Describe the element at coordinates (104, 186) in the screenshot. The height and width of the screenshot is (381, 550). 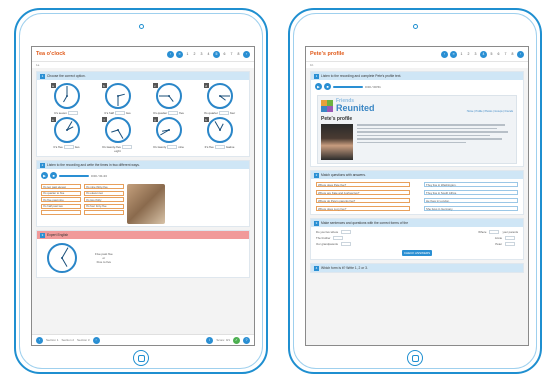
I see `phrase-field: It's nine thirty-five` at that location.